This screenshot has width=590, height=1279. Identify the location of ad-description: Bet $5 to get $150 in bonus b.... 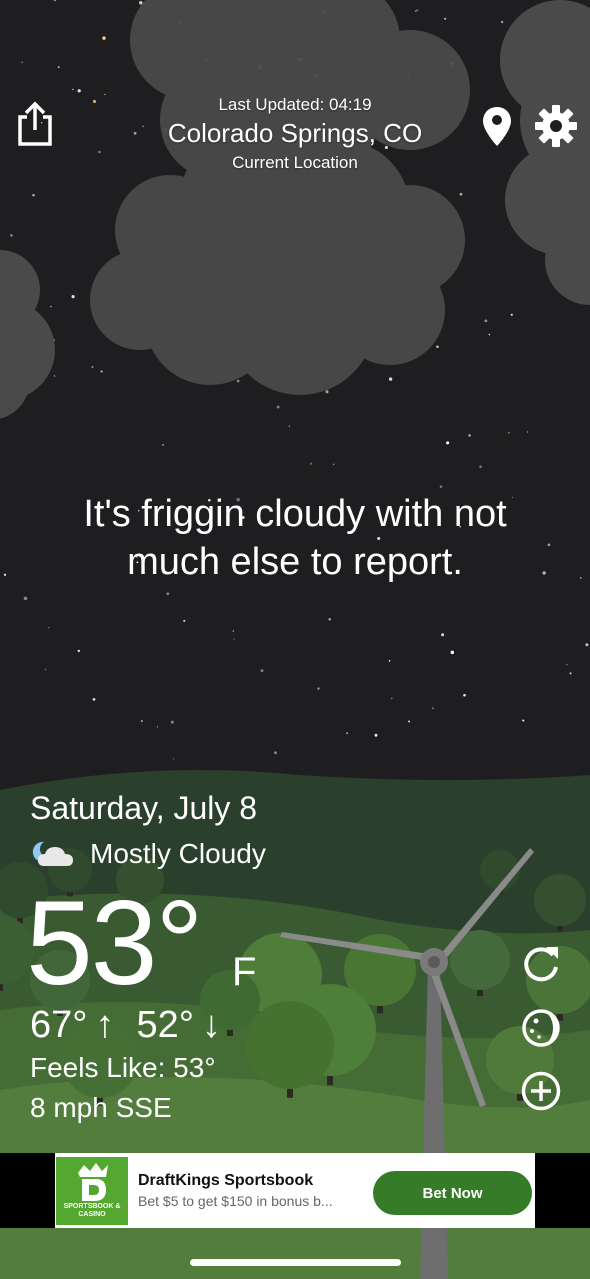
(235, 1201).